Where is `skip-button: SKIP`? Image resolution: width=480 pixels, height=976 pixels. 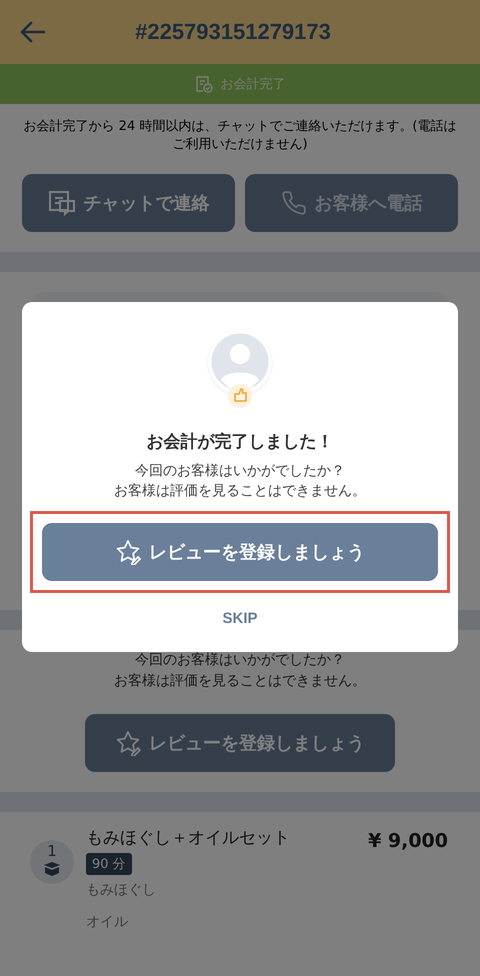
skip-button: SKIP is located at coordinates (240, 618).